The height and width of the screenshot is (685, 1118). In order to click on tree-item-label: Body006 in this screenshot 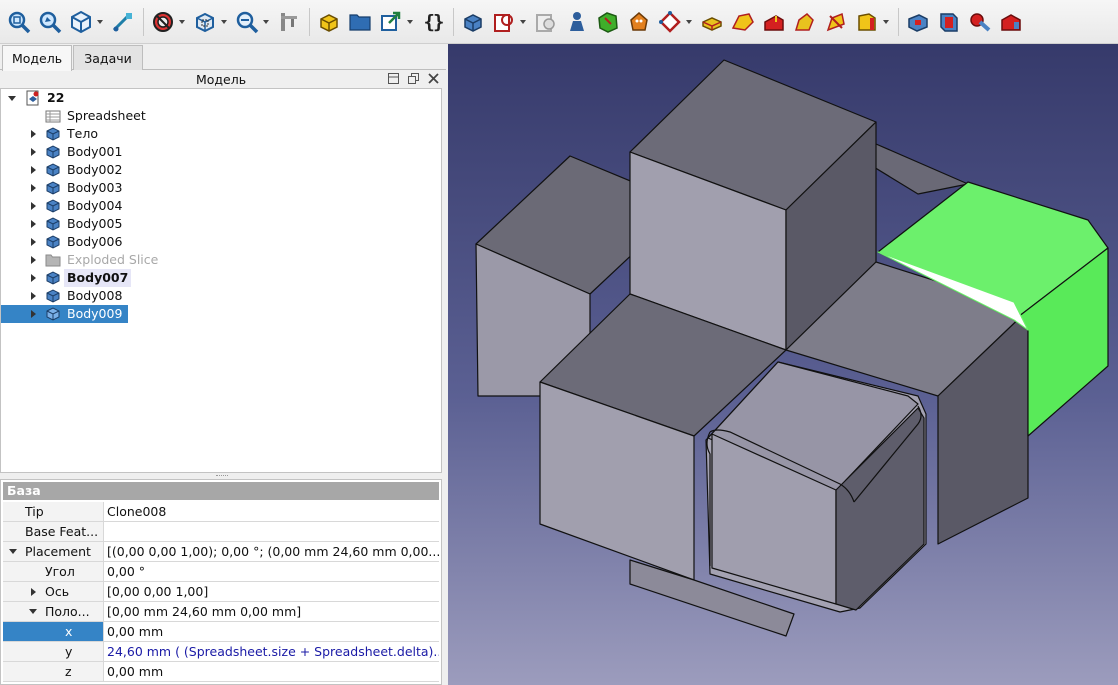, I will do `click(95, 241)`.